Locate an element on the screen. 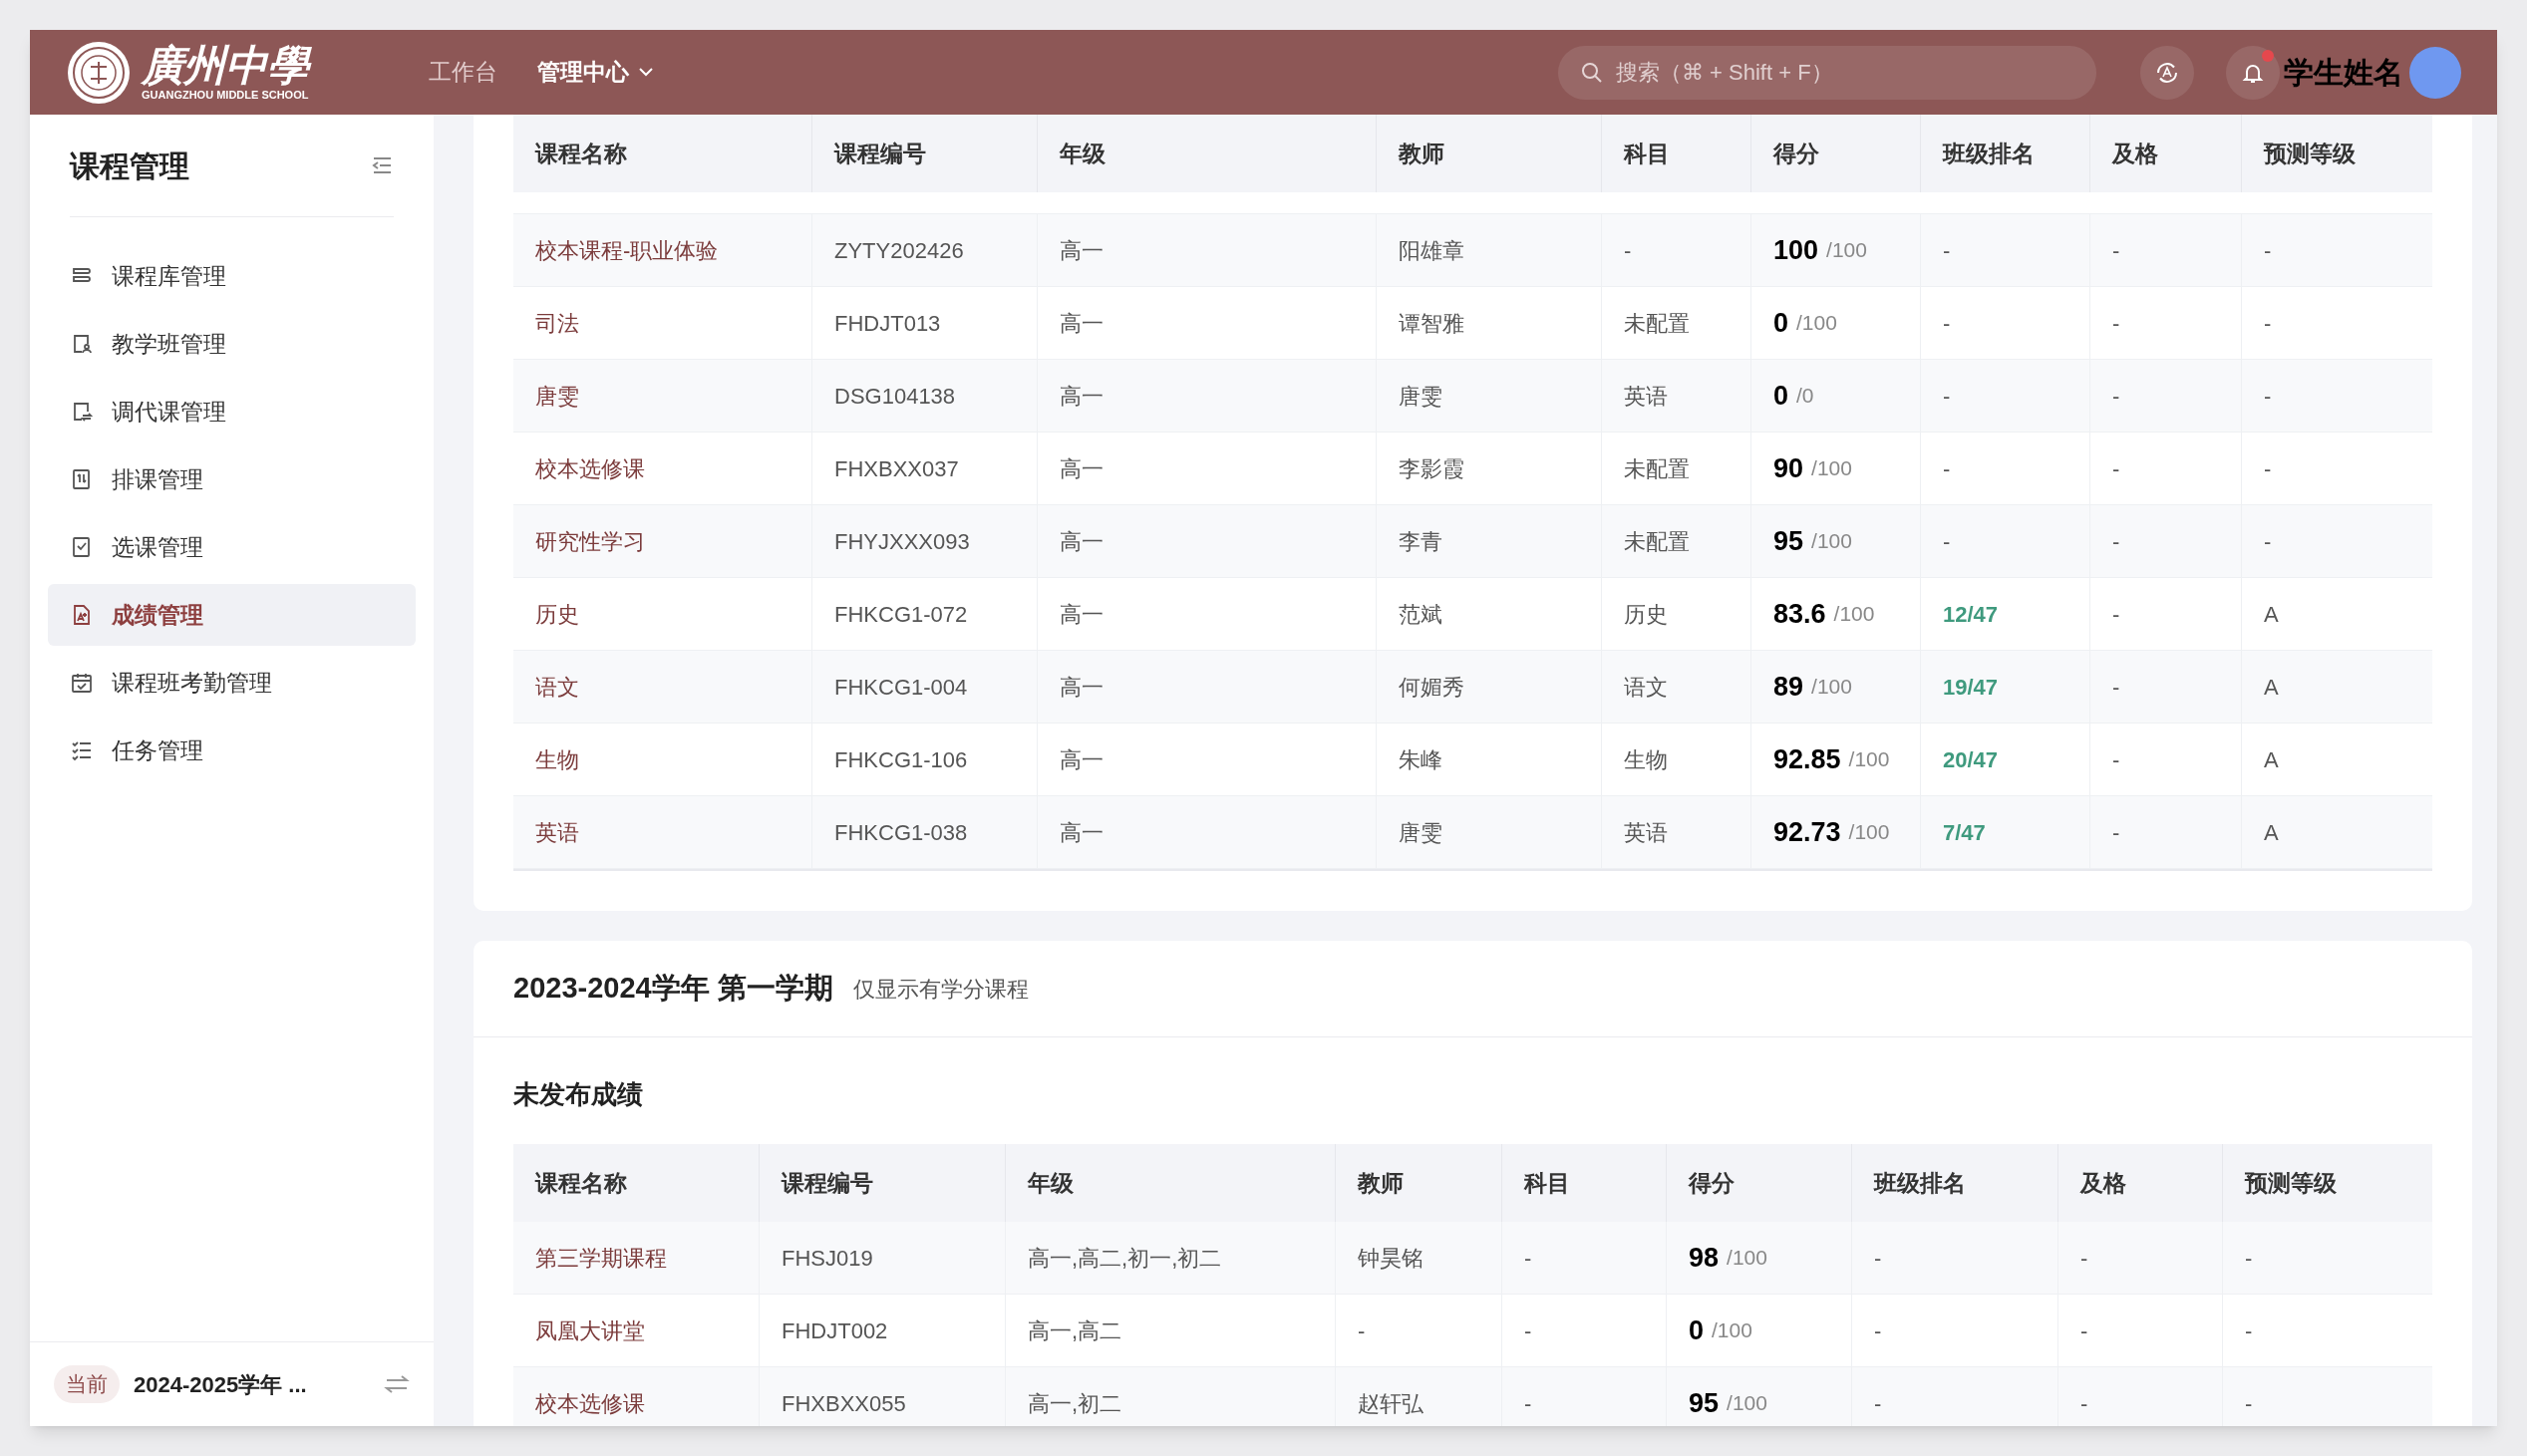 The height and width of the screenshot is (1456, 2527). table-cell-text: FHKCG1-004 is located at coordinates (901, 687).